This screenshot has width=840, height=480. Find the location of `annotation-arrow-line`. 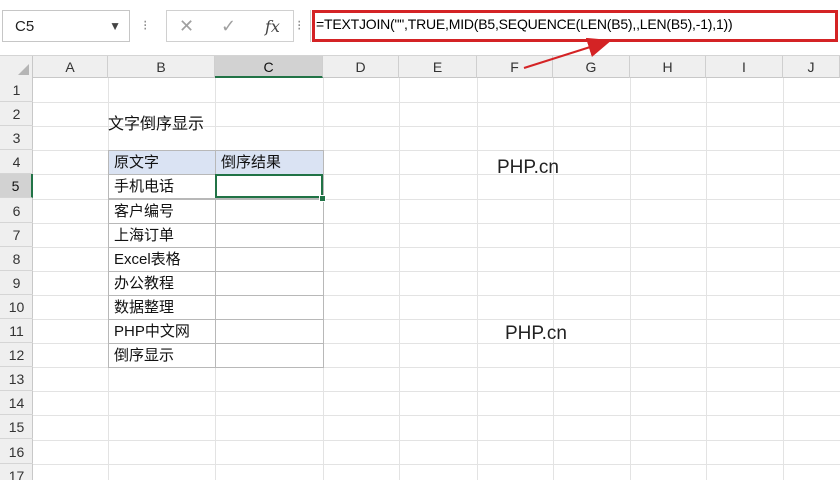

annotation-arrow-line is located at coordinates (567, 53).